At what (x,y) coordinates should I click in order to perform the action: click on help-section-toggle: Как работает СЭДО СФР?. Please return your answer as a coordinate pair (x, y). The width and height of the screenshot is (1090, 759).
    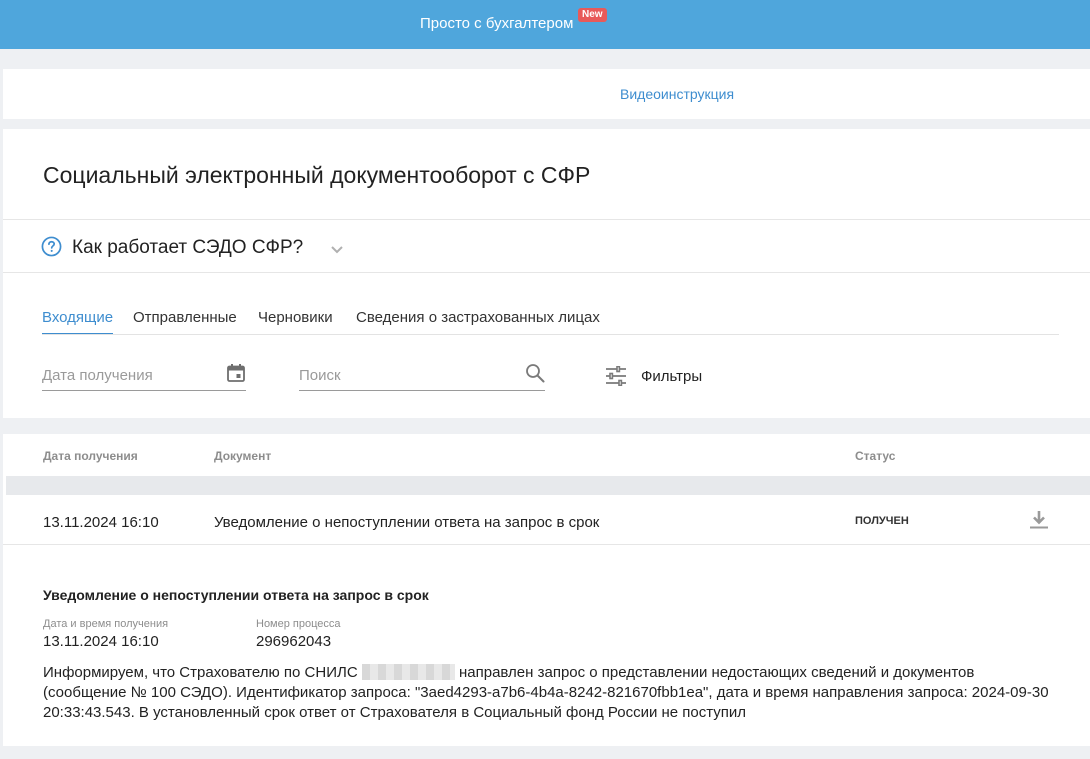
    Looking at the image, I should click on (187, 248).